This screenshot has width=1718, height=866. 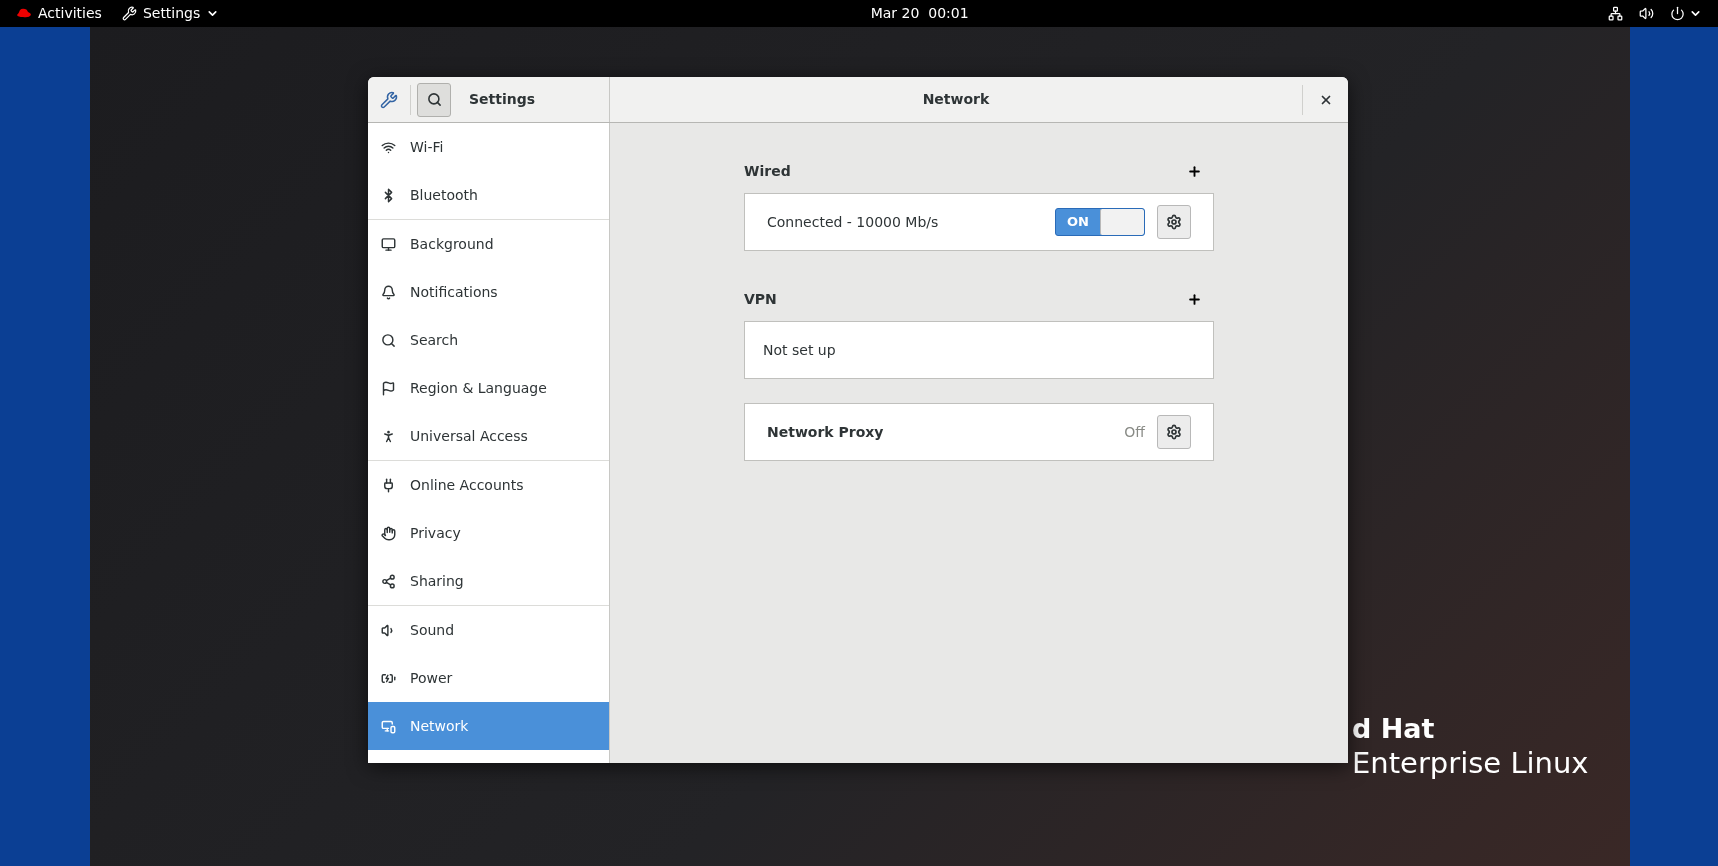 What do you see at coordinates (919, 13) in the screenshot?
I see `clock: Mar 20 00:01` at bounding box center [919, 13].